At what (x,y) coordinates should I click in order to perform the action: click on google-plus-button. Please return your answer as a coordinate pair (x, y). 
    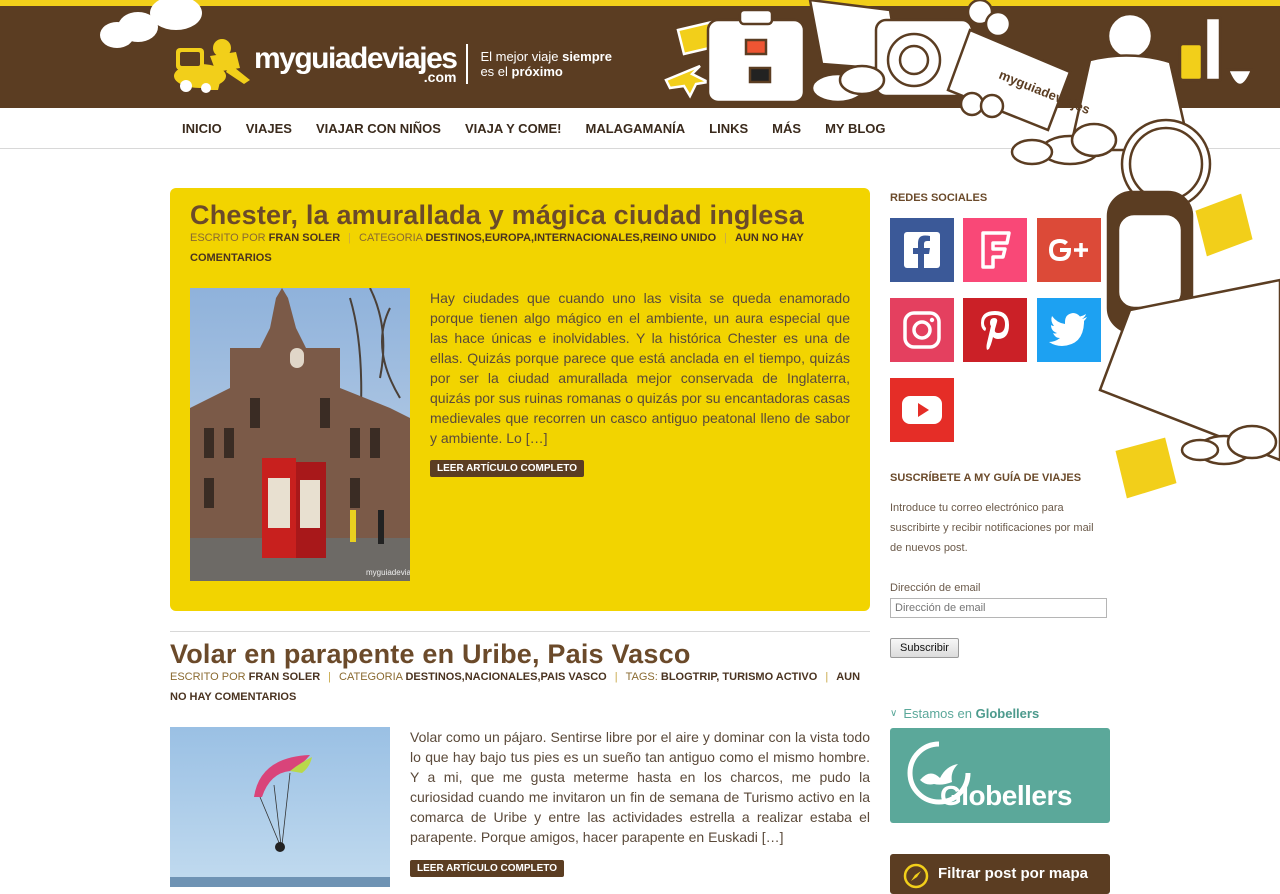
    Looking at the image, I should click on (1069, 250).